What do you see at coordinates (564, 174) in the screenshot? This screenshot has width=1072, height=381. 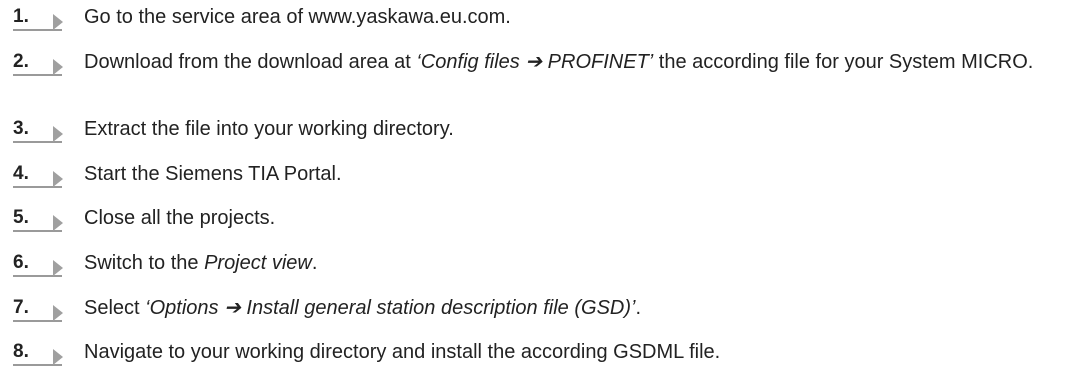 I see `step-text: Start the Siemens TIA Portal.` at bounding box center [564, 174].